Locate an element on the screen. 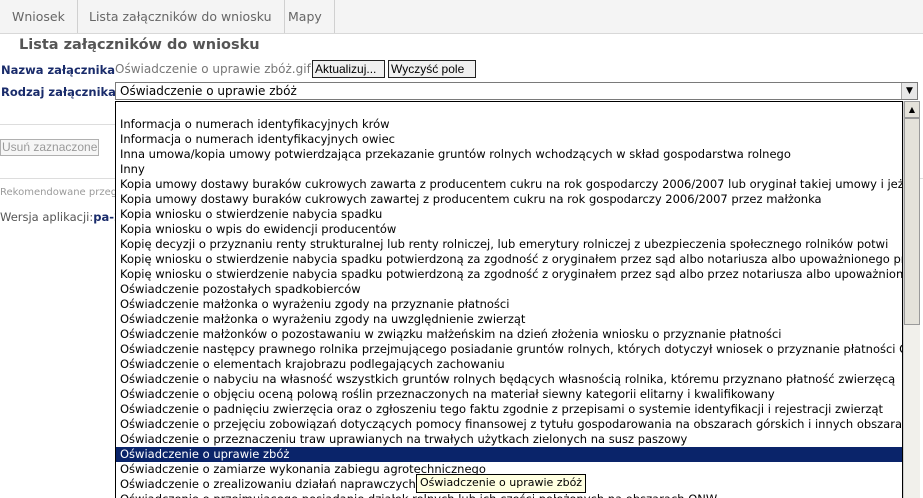 The image size is (923, 498). tab-mapy: Mapy is located at coordinates (305, 16).